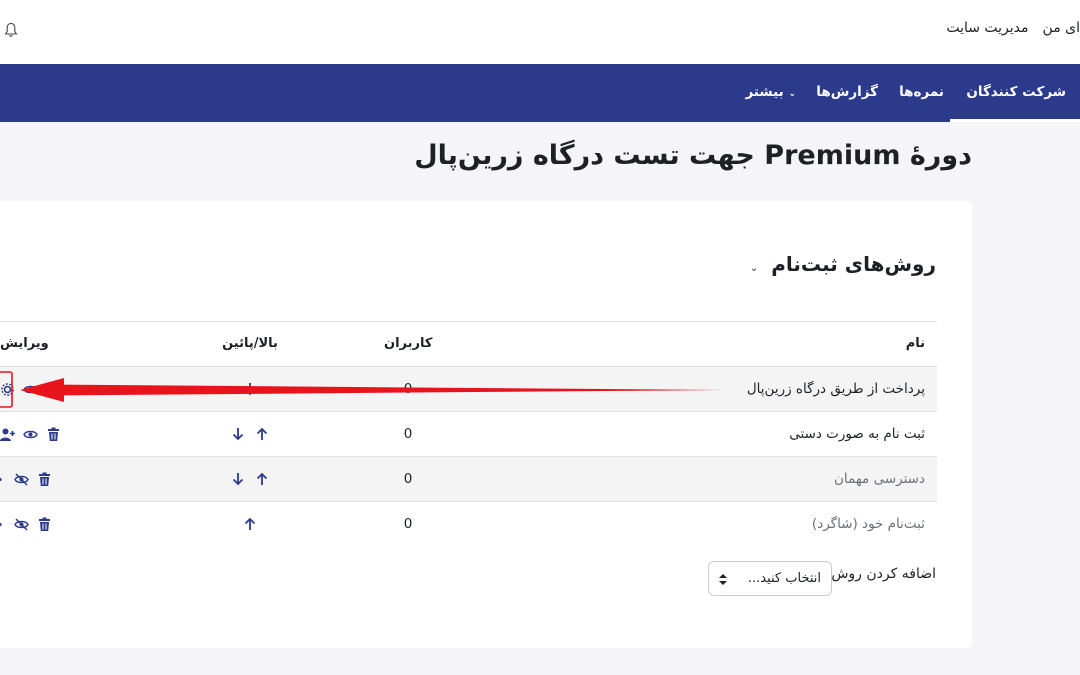 Image resolution: width=1080 pixels, height=675 pixels. I want to click on top-links: مدیریت سایت ای من, so click(1013, 28).